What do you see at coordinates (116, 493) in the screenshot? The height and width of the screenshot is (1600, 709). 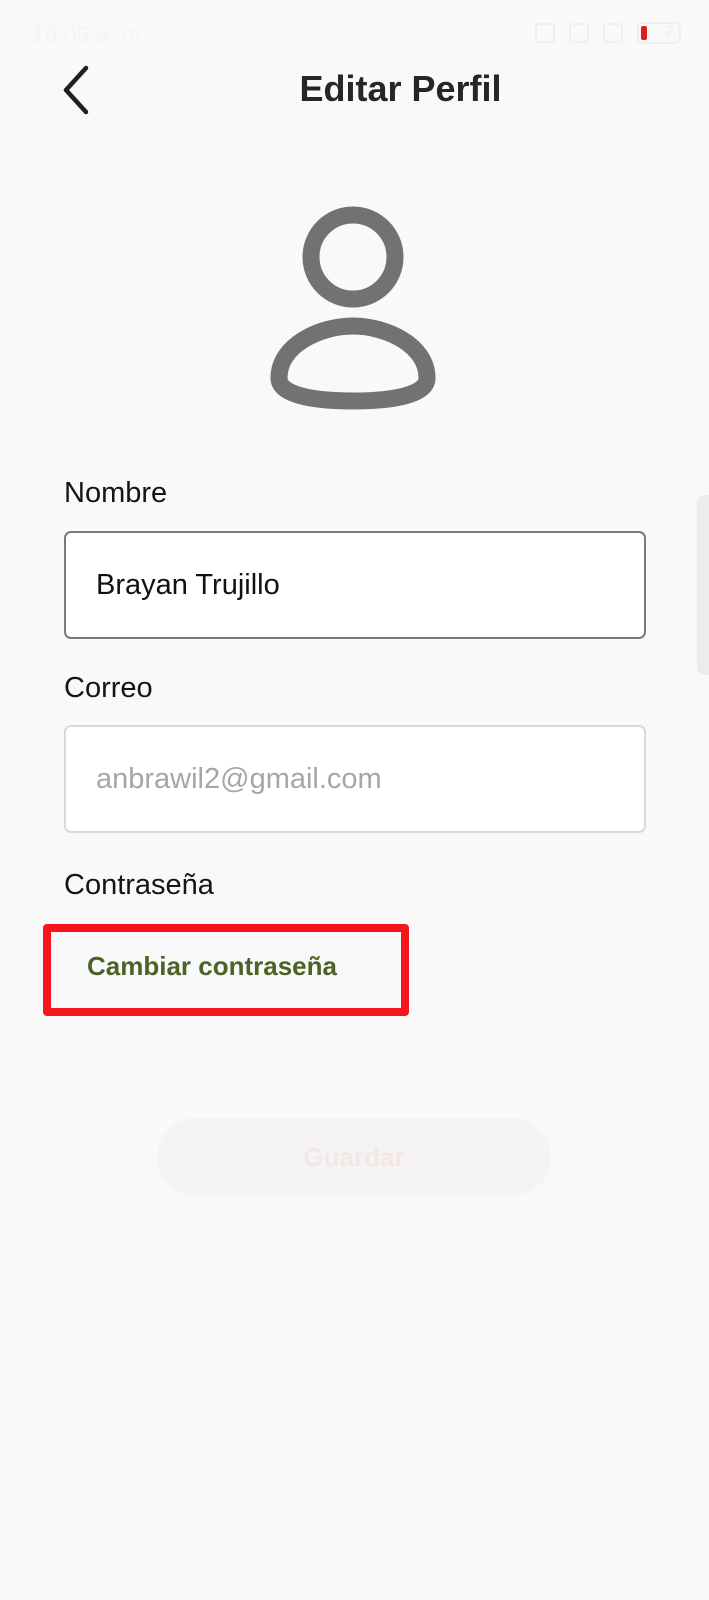 I see `name-label: Nombre` at bounding box center [116, 493].